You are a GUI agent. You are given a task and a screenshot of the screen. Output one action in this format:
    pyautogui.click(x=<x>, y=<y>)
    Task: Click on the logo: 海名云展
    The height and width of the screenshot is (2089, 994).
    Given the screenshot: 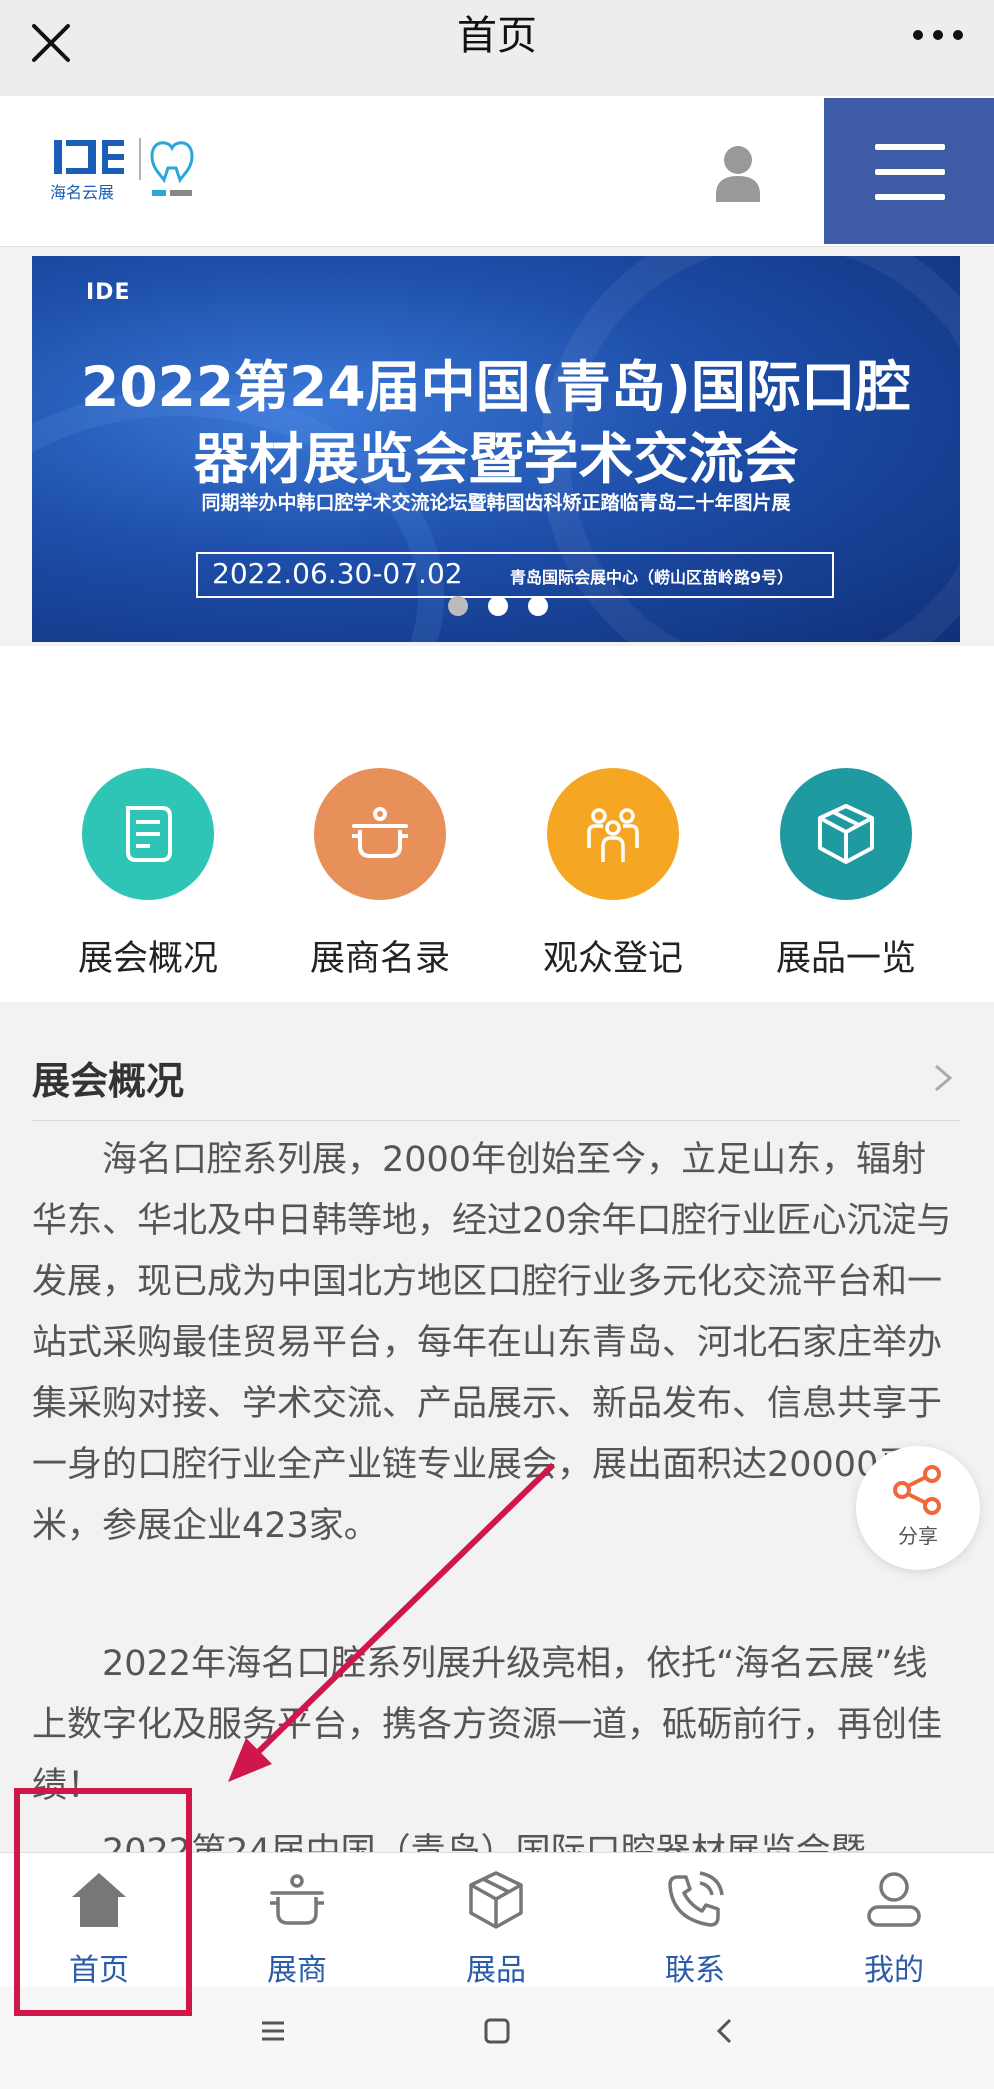 What is the action you would take?
    pyautogui.click(x=134, y=174)
    